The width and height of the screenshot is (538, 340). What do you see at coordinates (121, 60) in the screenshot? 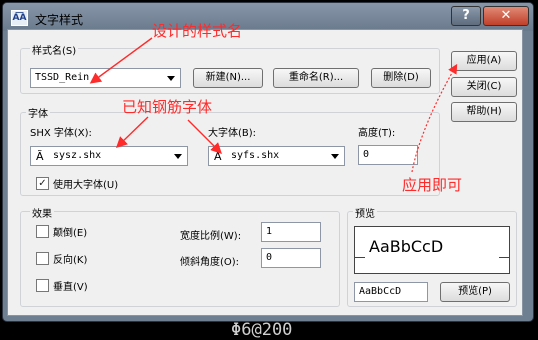
I see `arrow-to-style-name` at bounding box center [121, 60].